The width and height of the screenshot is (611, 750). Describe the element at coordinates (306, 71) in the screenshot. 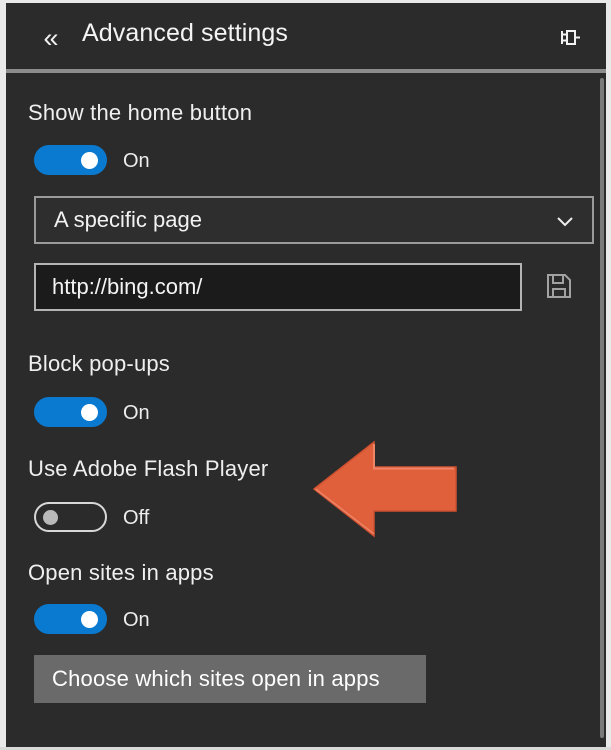

I see `header-divider` at that location.